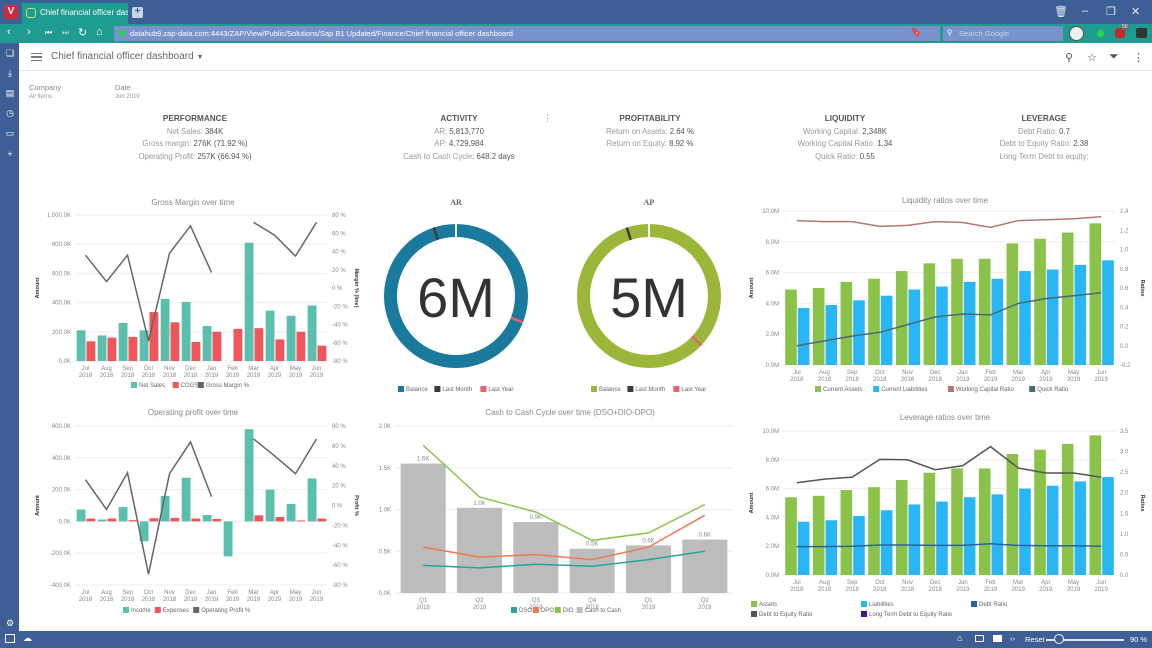  I want to click on extension-status-icon, so click(1100, 33).